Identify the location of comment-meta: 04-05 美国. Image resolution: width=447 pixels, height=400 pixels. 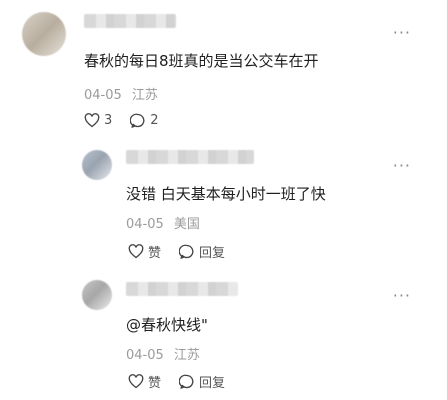
(163, 222).